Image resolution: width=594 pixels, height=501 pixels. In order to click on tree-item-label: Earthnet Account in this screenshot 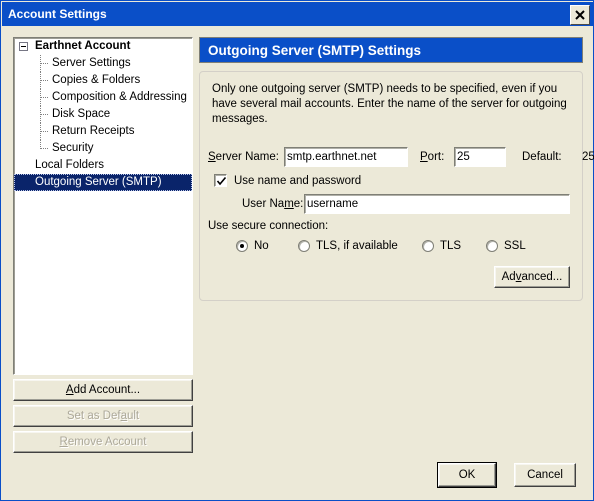, I will do `click(83, 46)`.